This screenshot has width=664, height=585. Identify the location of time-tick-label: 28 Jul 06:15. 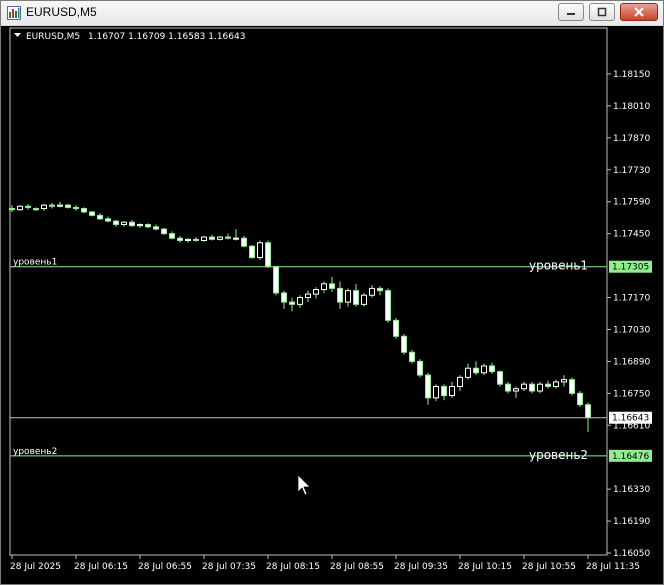
(101, 567).